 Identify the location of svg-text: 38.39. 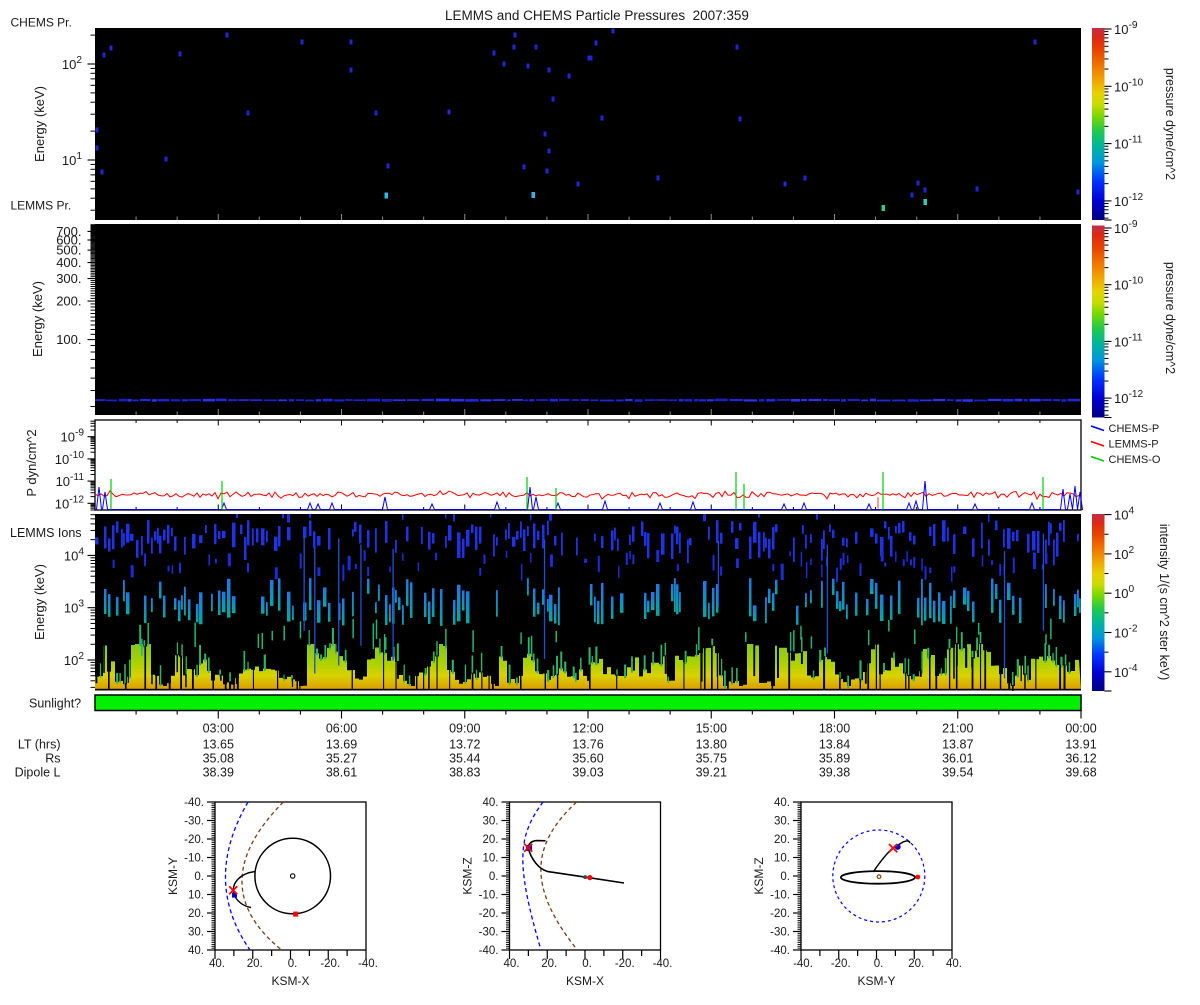
(218, 773).